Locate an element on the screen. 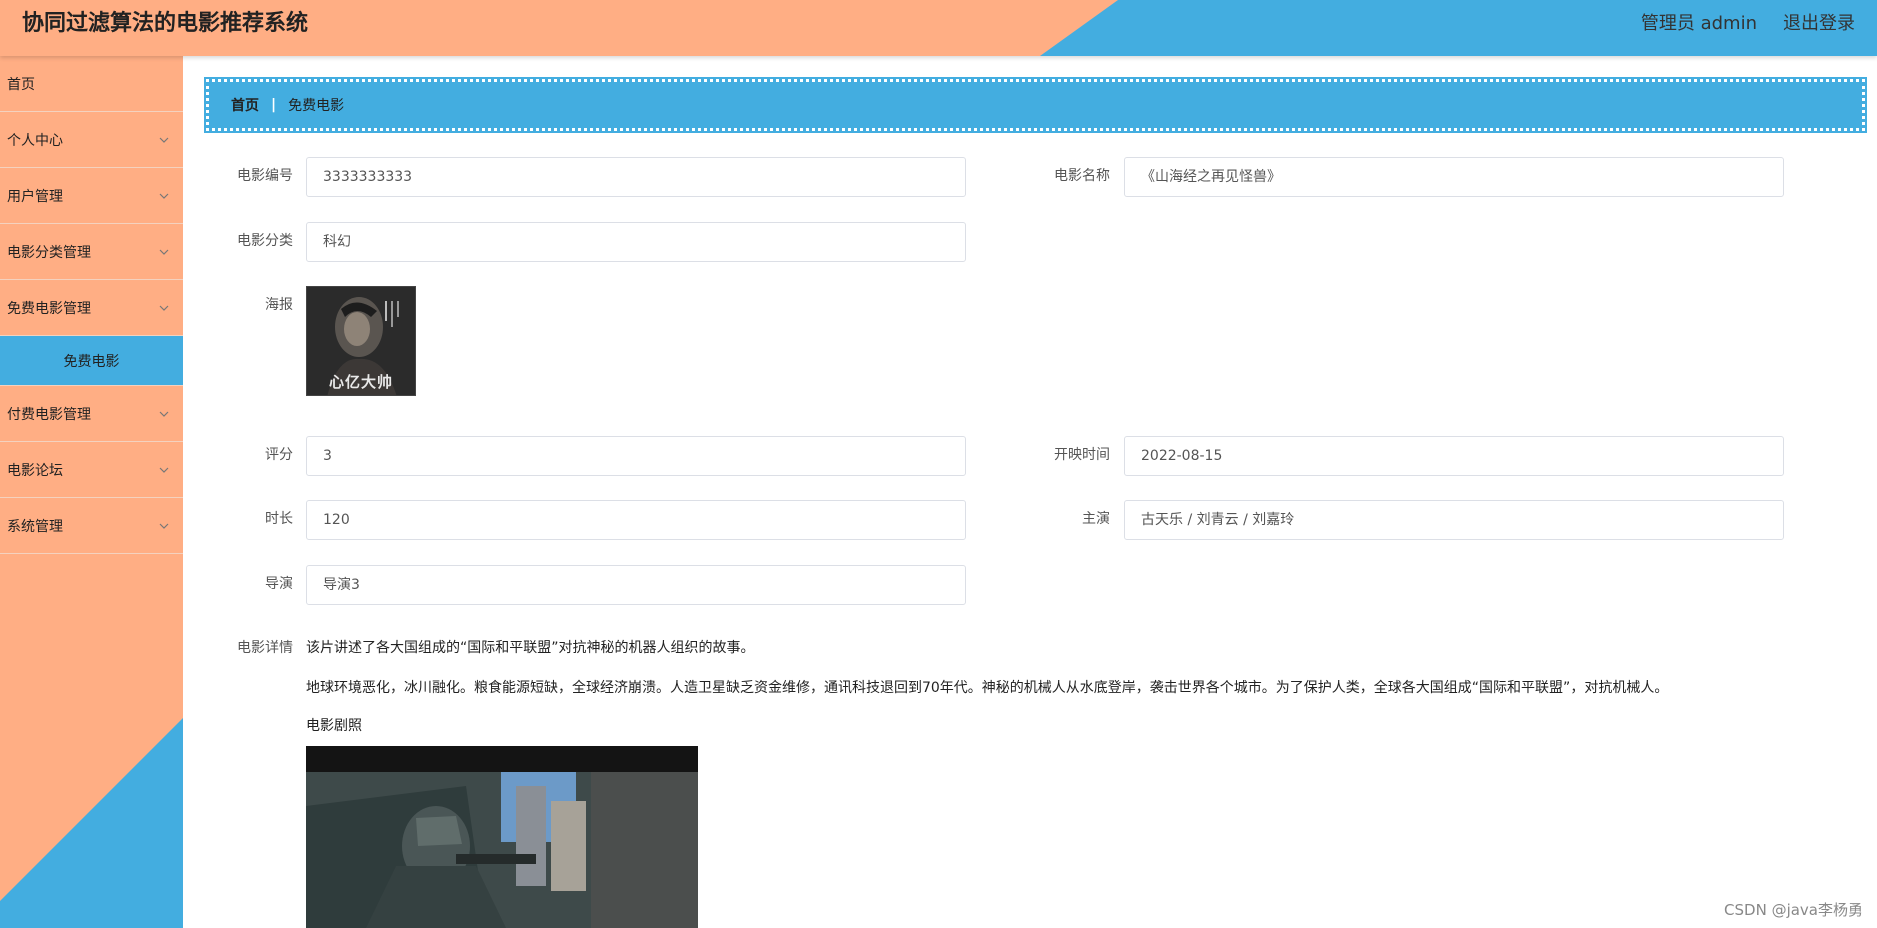 The height and width of the screenshot is (928, 1877). poster-label: 海报 is located at coordinates (279, 305).